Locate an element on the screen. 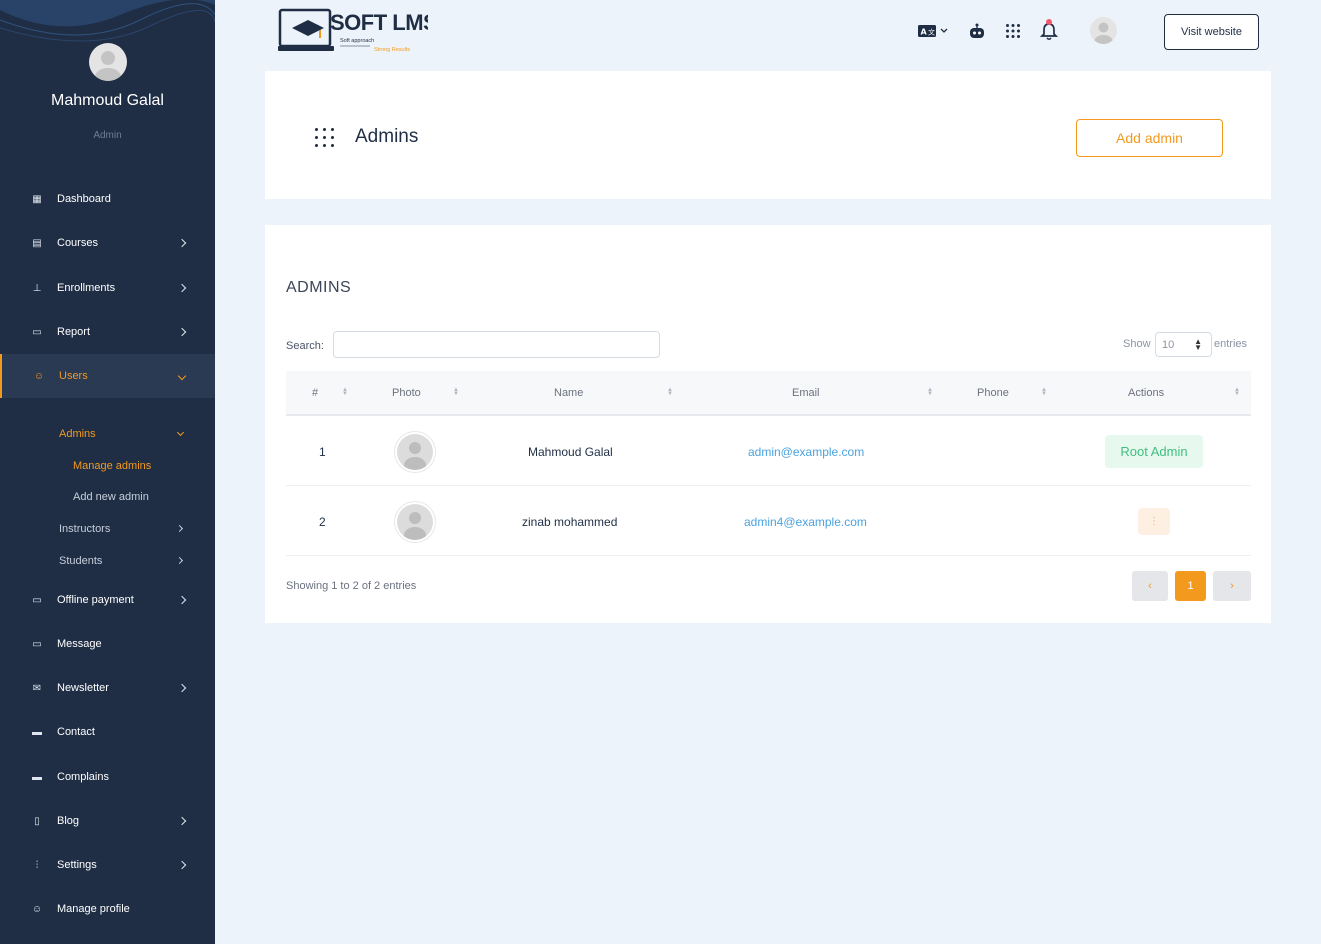  pagination-next-button: › is located at coordinates (1232, 586).